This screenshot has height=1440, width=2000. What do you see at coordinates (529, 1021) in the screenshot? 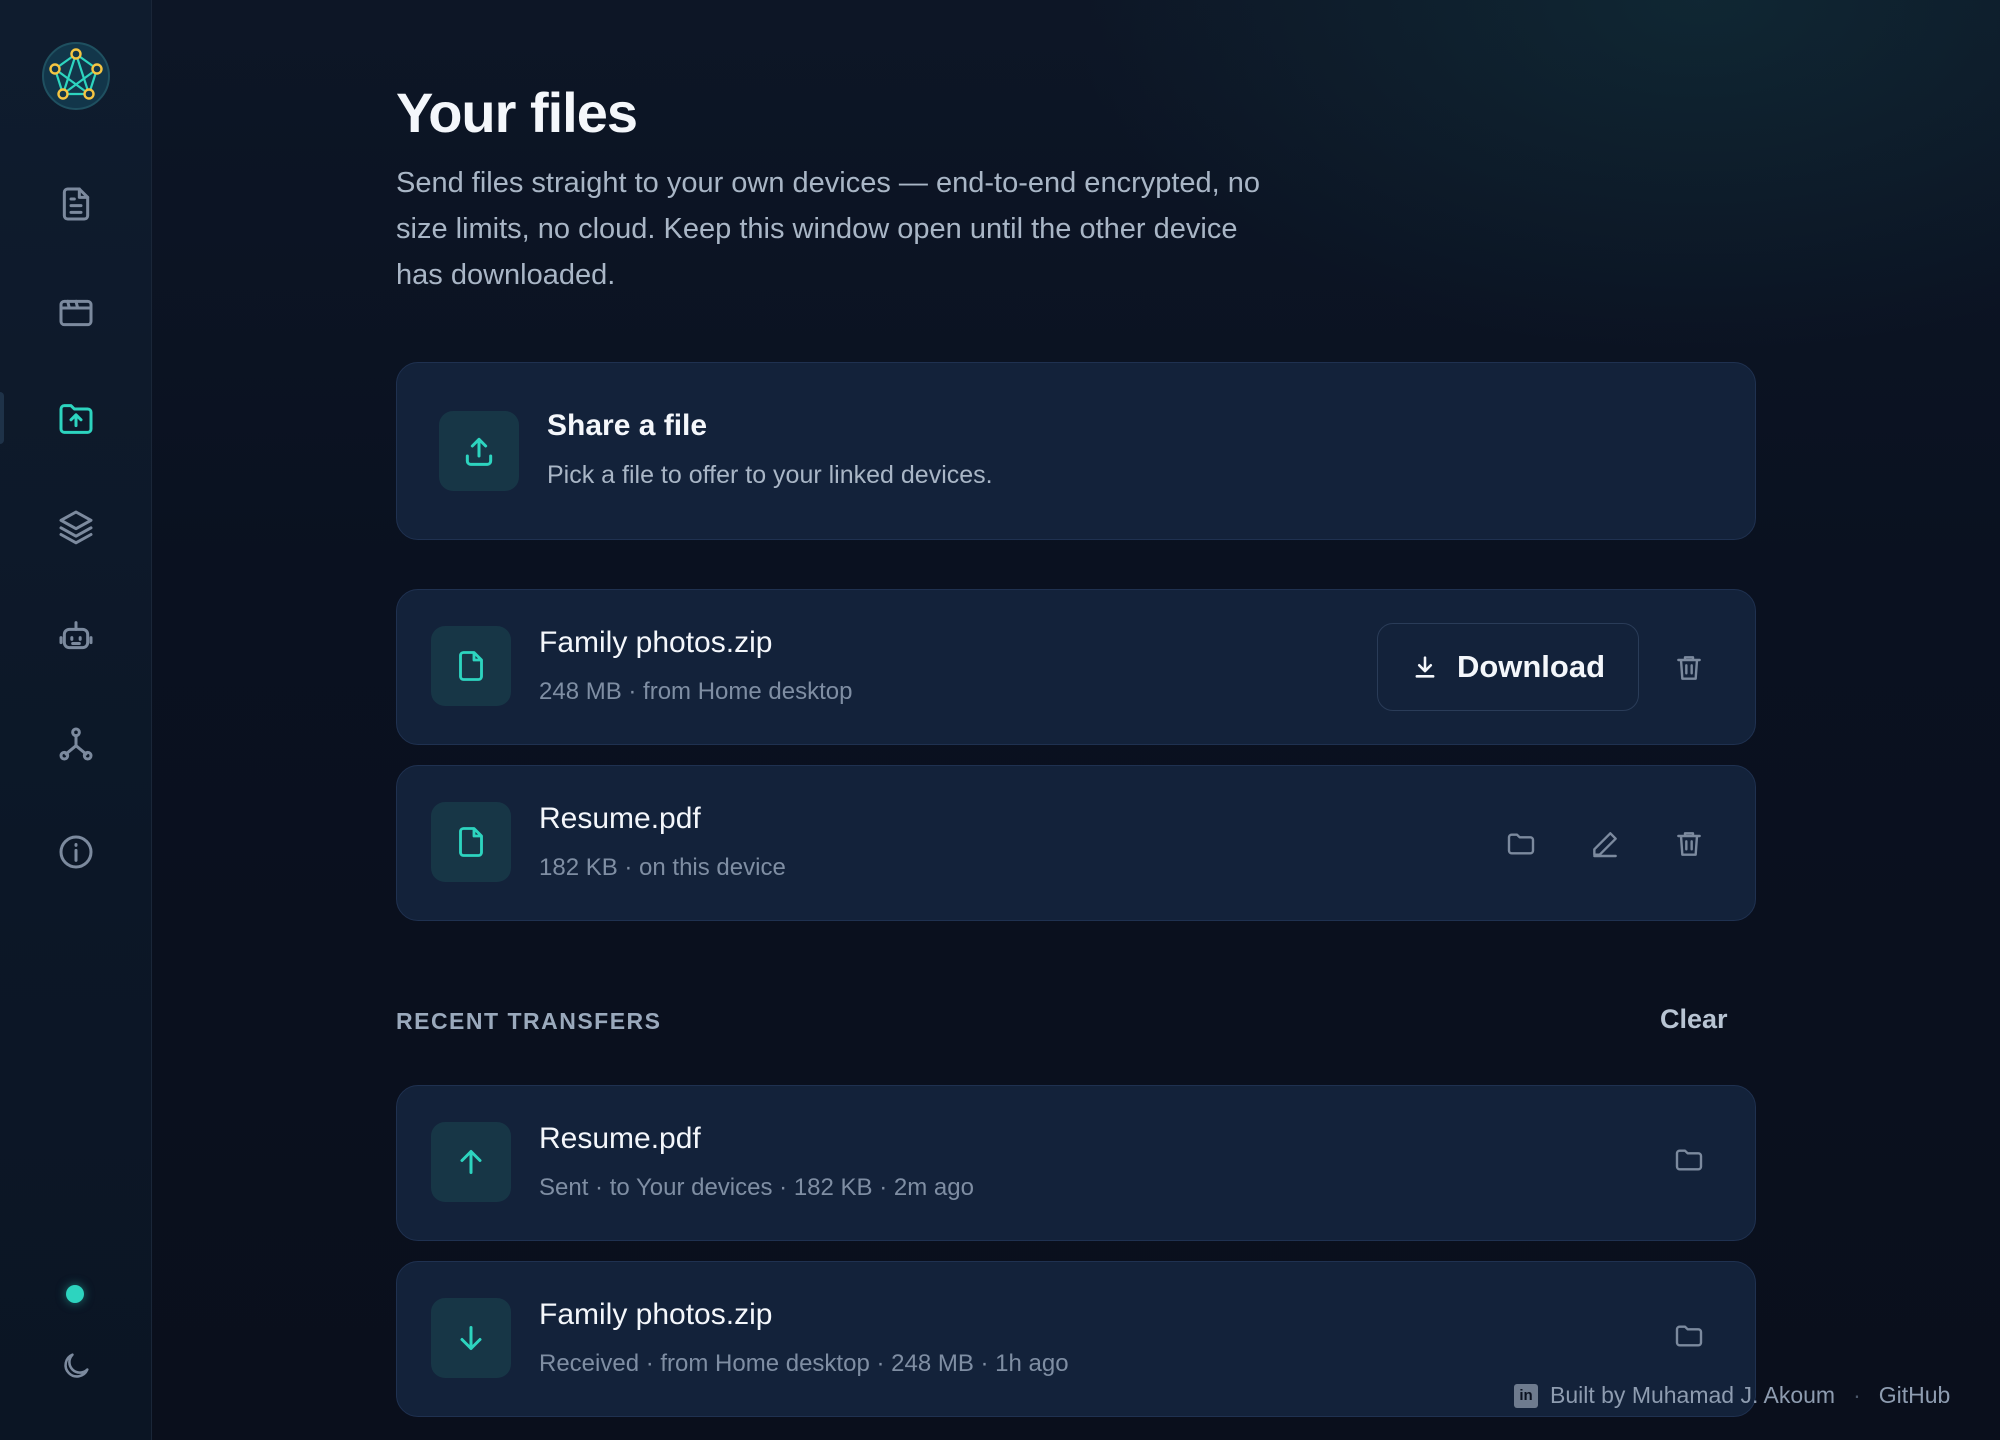
I see `section-label-recent-transfers: RECENT TRANSFERS` at bounding box center [529, 1021].